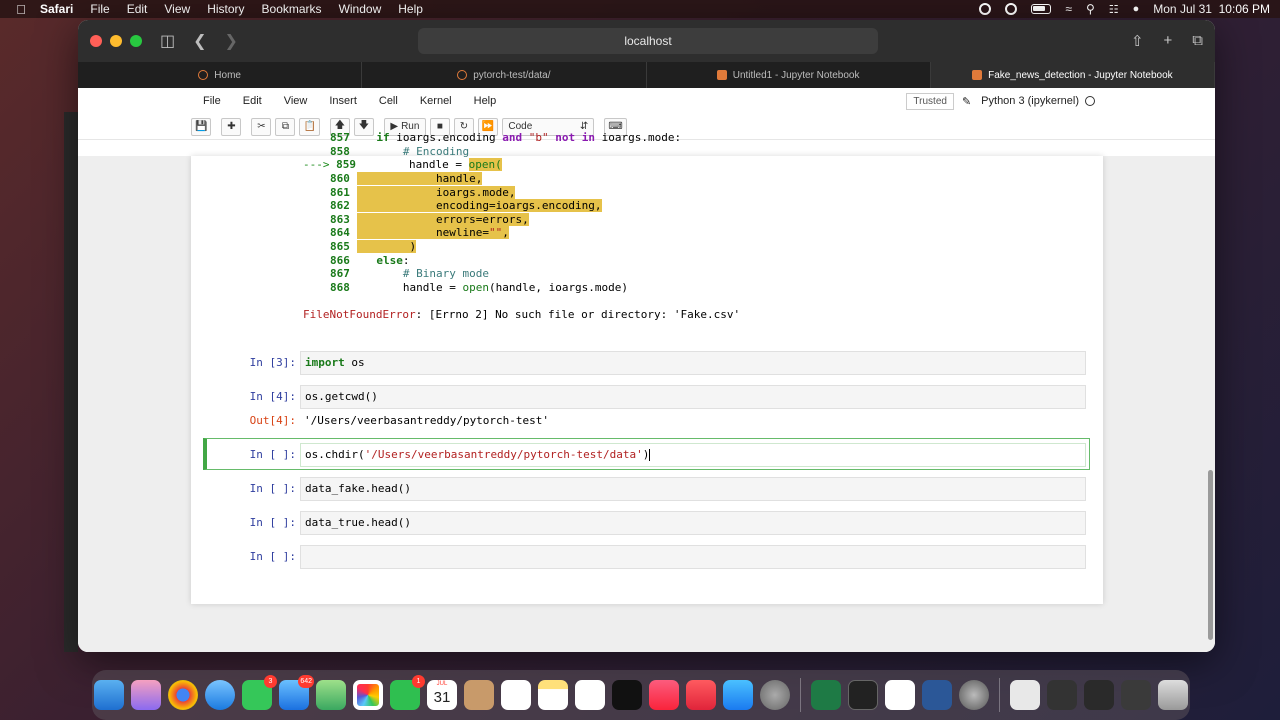  Describe the element at coordinates (199, 41) in the screenshot. I see `back-icon: ❮` at that location.